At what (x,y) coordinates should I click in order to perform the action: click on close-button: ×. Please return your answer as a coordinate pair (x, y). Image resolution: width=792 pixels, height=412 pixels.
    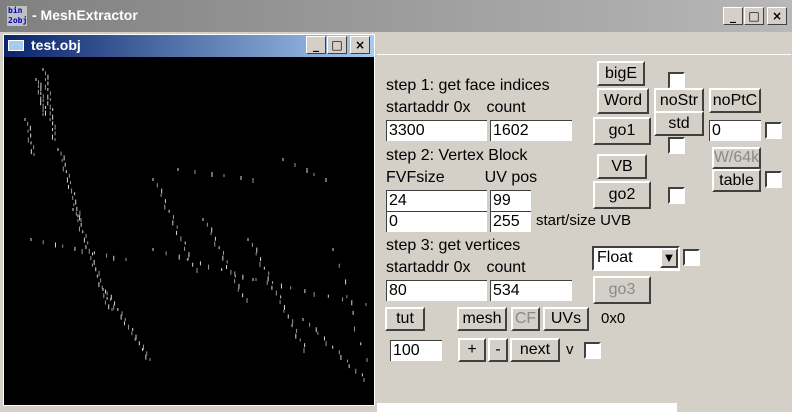
    Looking at the image, I should click on (777, 16).